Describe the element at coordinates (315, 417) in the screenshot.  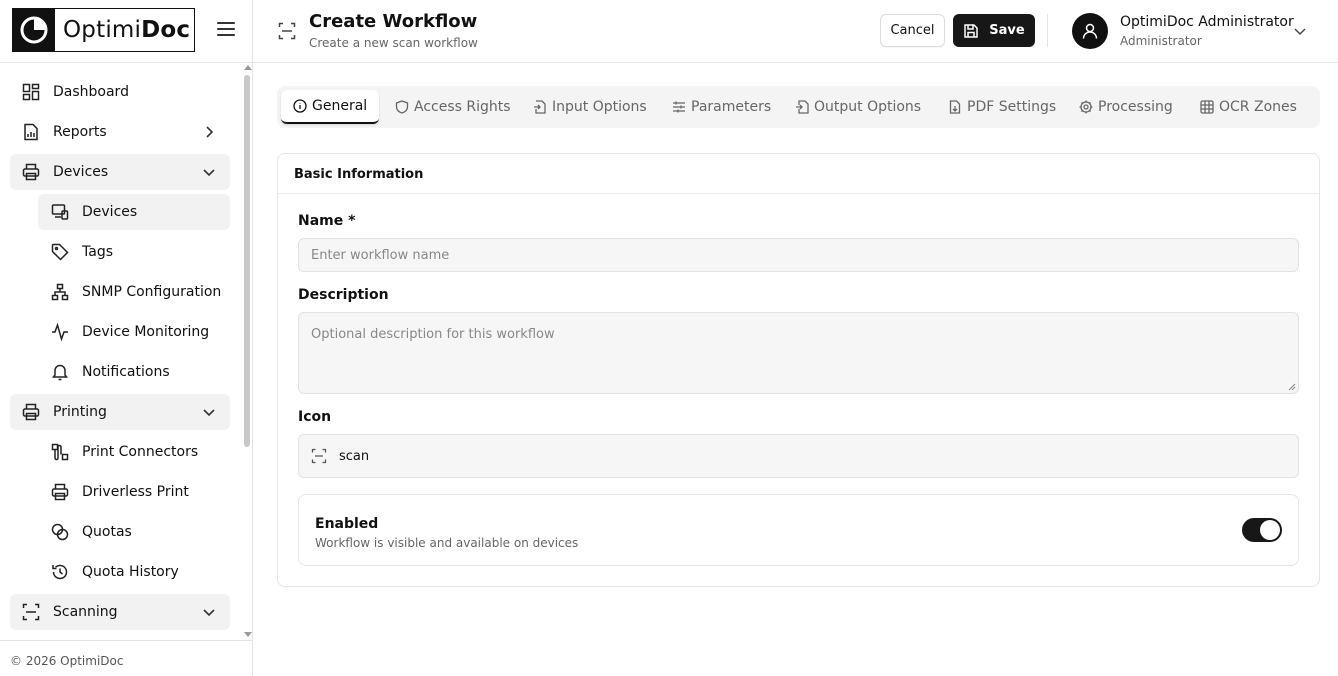
I see `icon-label: Icon` at that location.